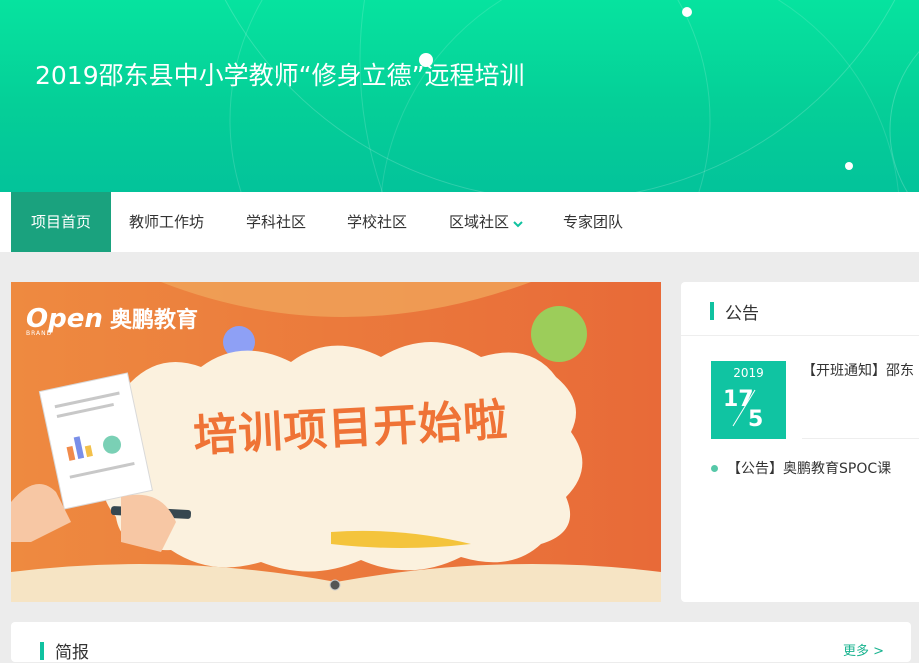  I want to click on nav-item-school-community: 学校社区, so click(377, 222).